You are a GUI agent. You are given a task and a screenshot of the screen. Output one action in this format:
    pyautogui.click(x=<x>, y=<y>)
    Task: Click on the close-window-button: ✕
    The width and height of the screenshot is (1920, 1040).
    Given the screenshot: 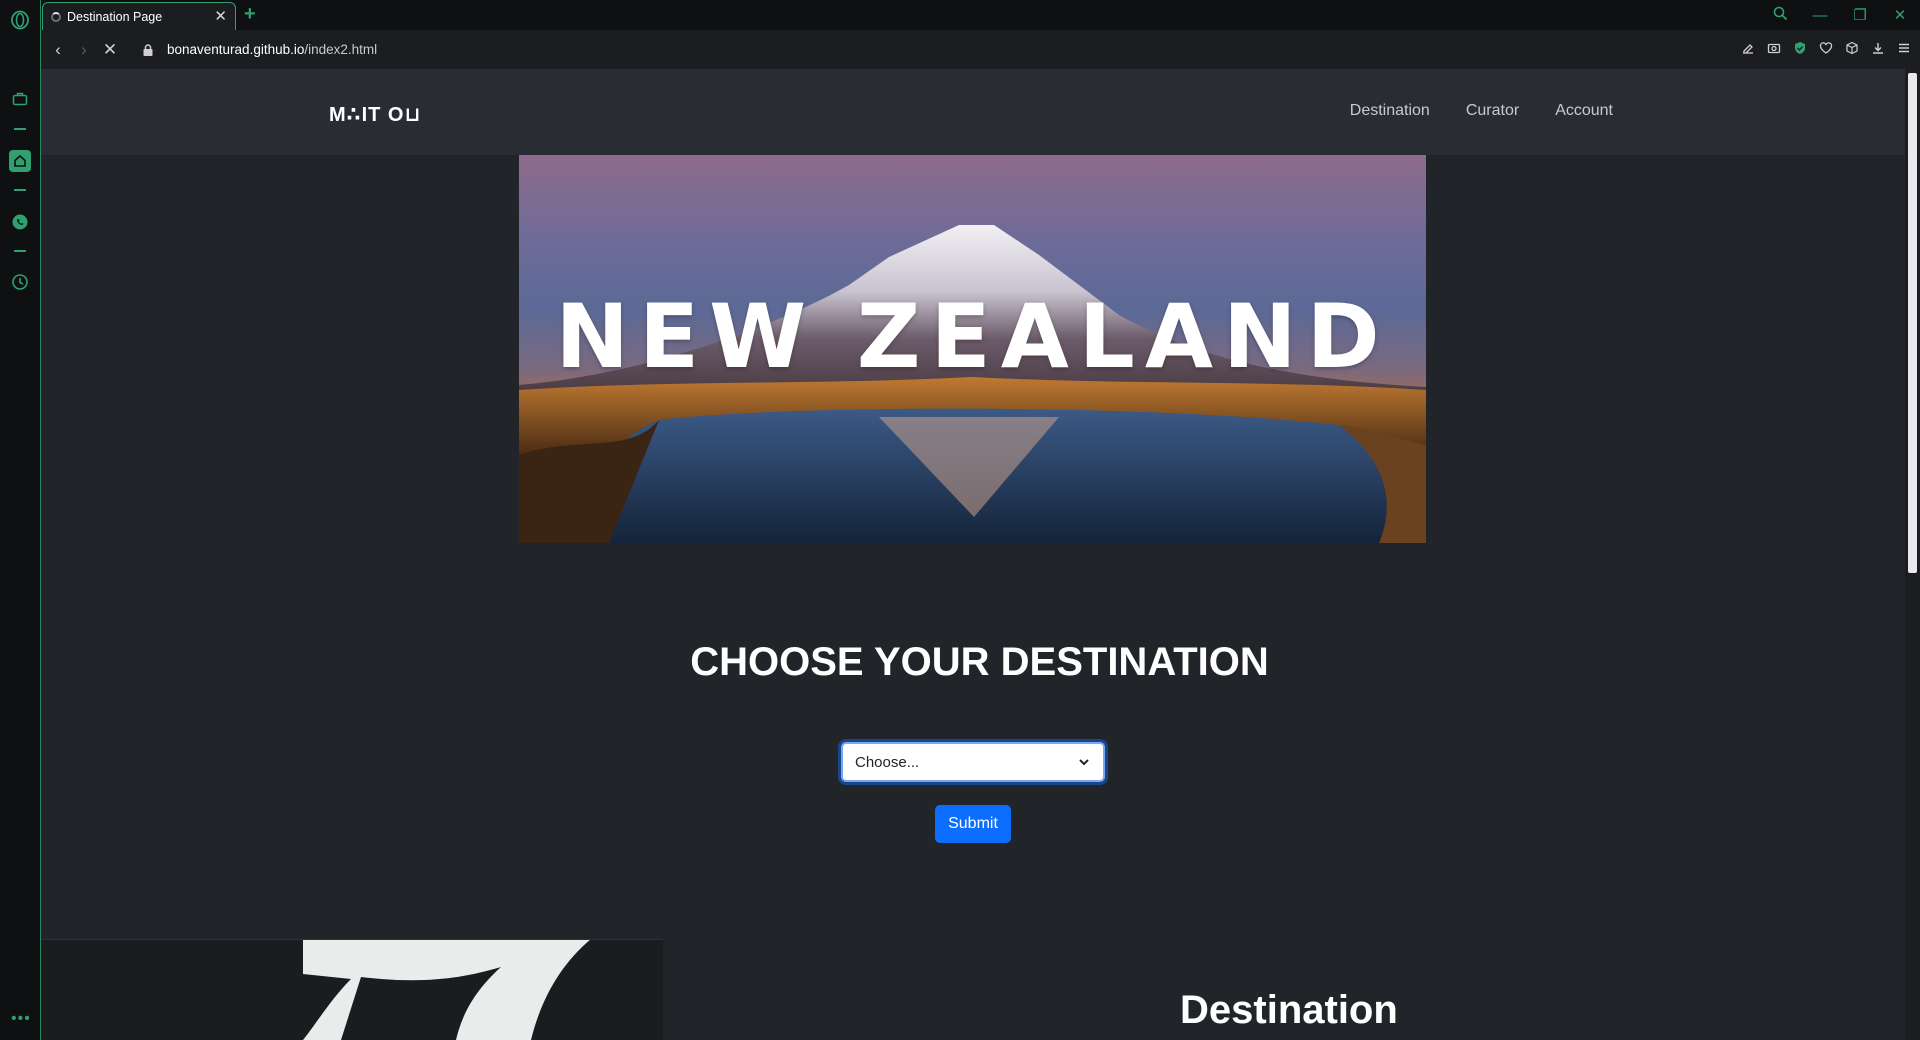 What is the action you would take?
    pyautogui.click(x=1900, y=15)
    